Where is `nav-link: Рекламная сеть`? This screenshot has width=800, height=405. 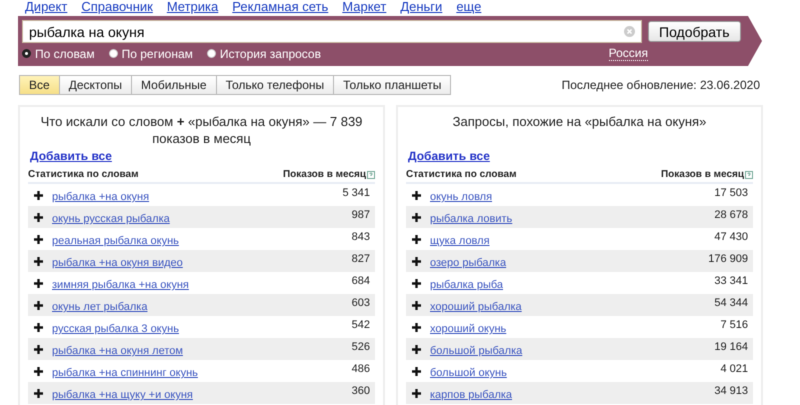
nav-link: Рекламная сеть is located at coordinates (280, 6).